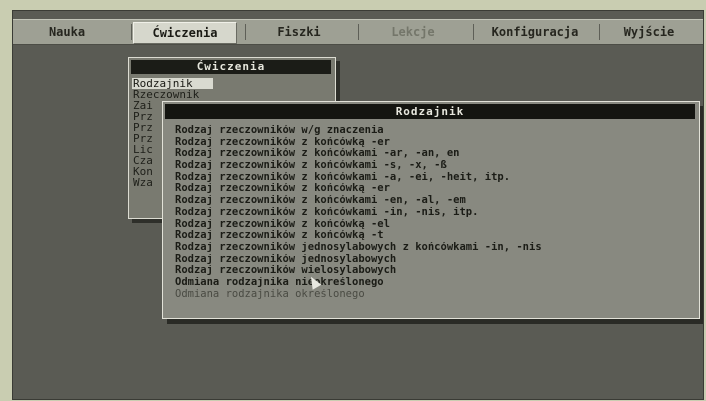  Describe the element at coordinates (172, 83) in the screenshot. I see `dropdown-item-rodzajnik: Rodzajnik` at that location.